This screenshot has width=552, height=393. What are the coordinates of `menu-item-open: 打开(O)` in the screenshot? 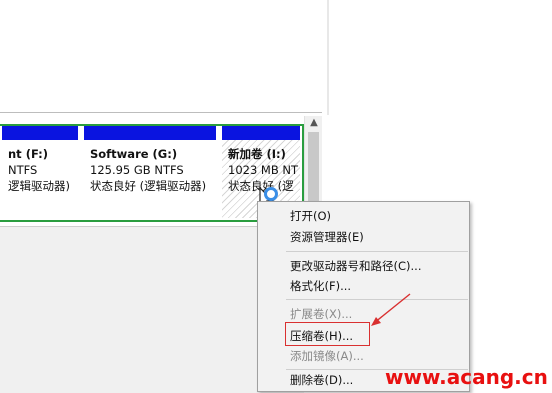 It's located at (310, 216).